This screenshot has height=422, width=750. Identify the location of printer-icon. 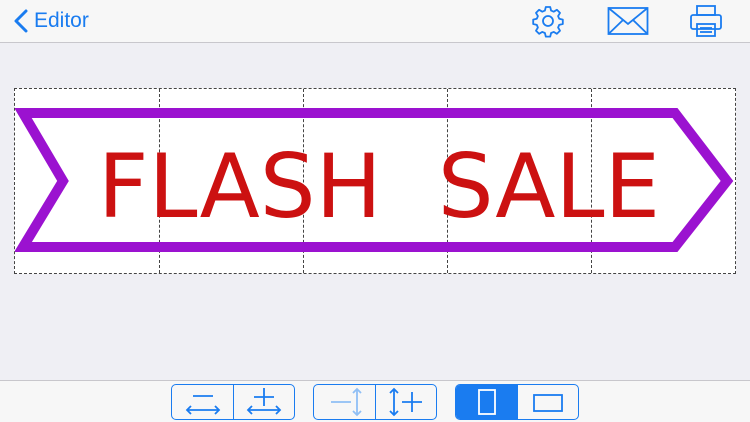
(706, 21).